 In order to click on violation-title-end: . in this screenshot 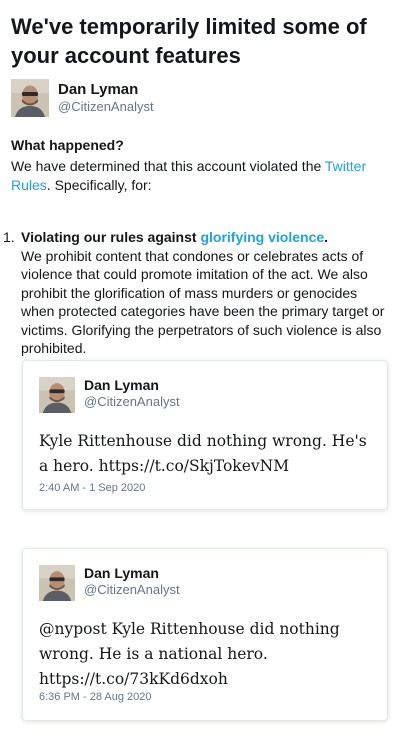, I will do `click(326, 237)`.